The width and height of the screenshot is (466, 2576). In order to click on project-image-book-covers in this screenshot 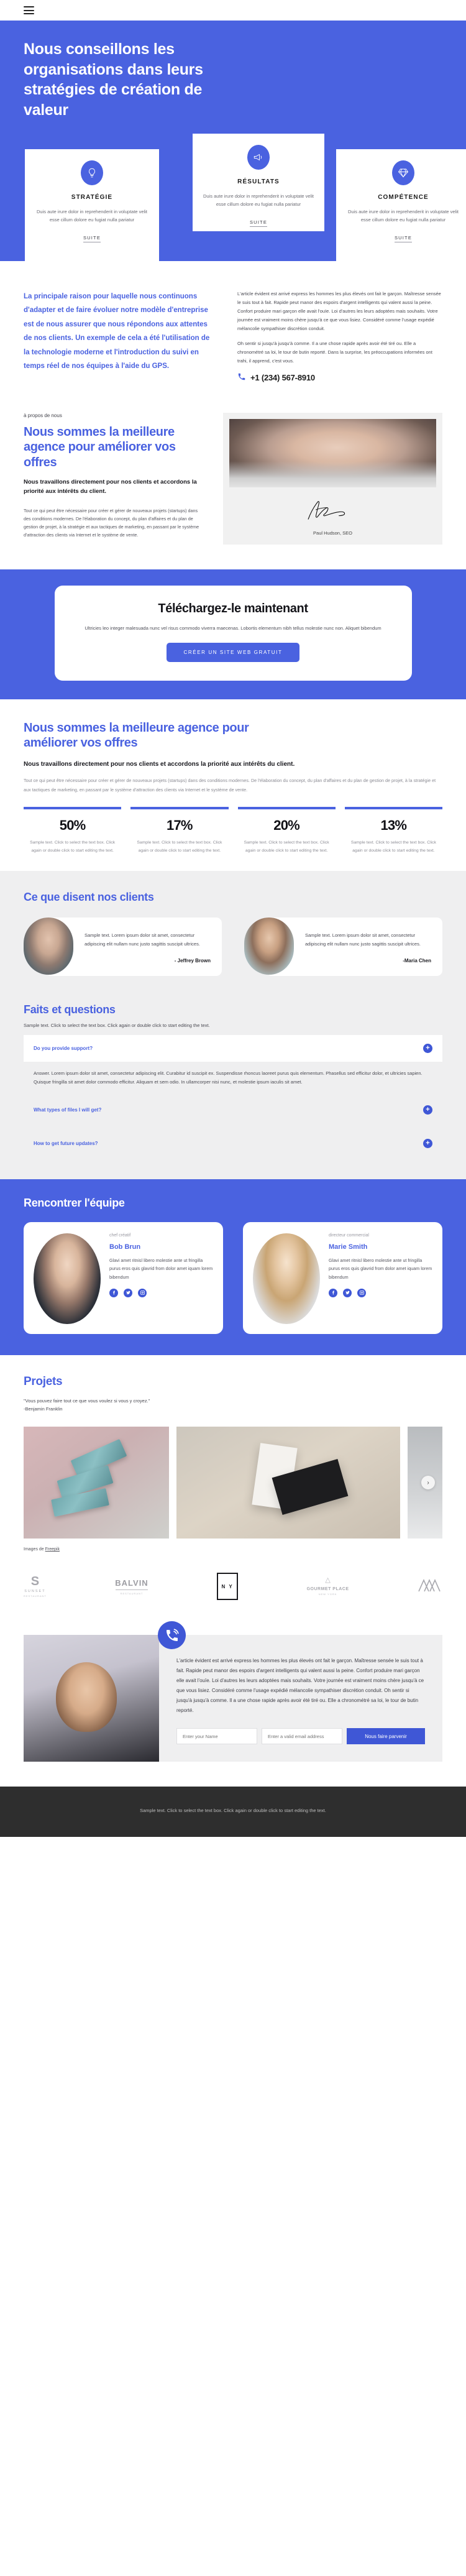, I will do `click(96, 1483)`.